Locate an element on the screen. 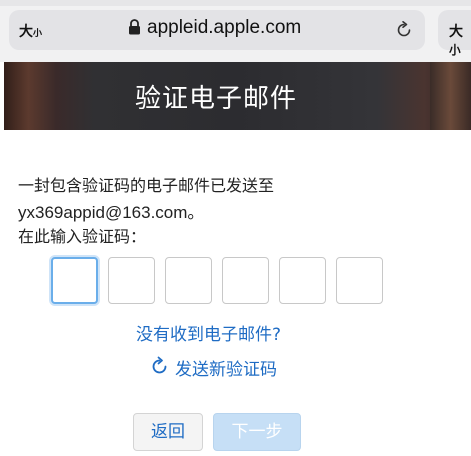 The width and height of the screenshot is (471, 456). url-text: appleid.apple.com is located at coordinates (224, 28).